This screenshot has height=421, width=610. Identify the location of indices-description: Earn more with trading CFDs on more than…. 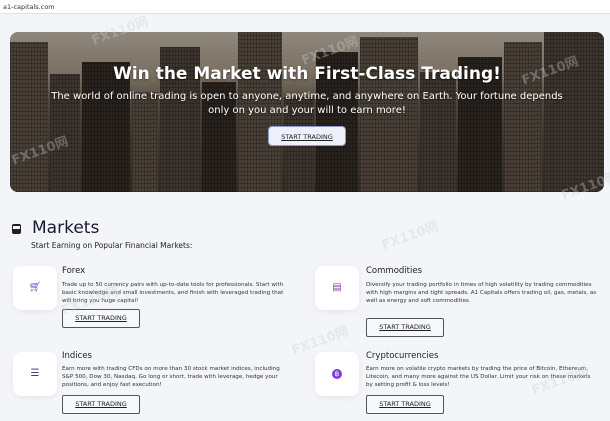
(171, 377).